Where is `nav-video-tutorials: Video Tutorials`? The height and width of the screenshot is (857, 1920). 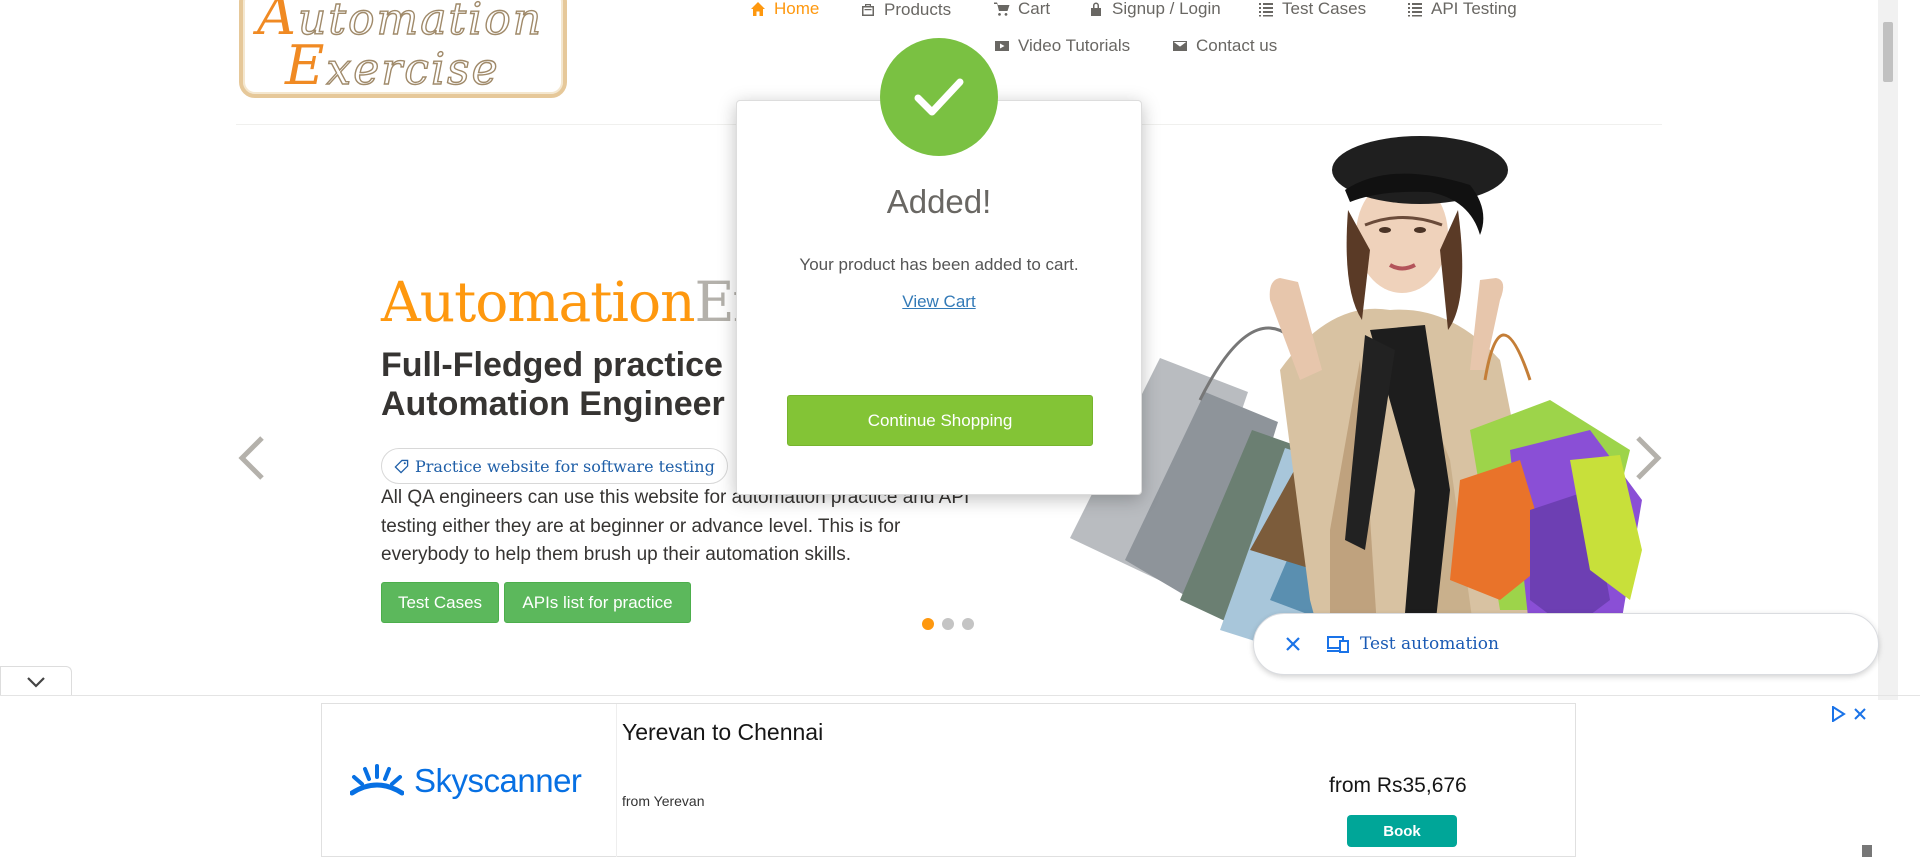 nav-video-tutorials: Video Tutorials is located at coordinates (1062, 46).